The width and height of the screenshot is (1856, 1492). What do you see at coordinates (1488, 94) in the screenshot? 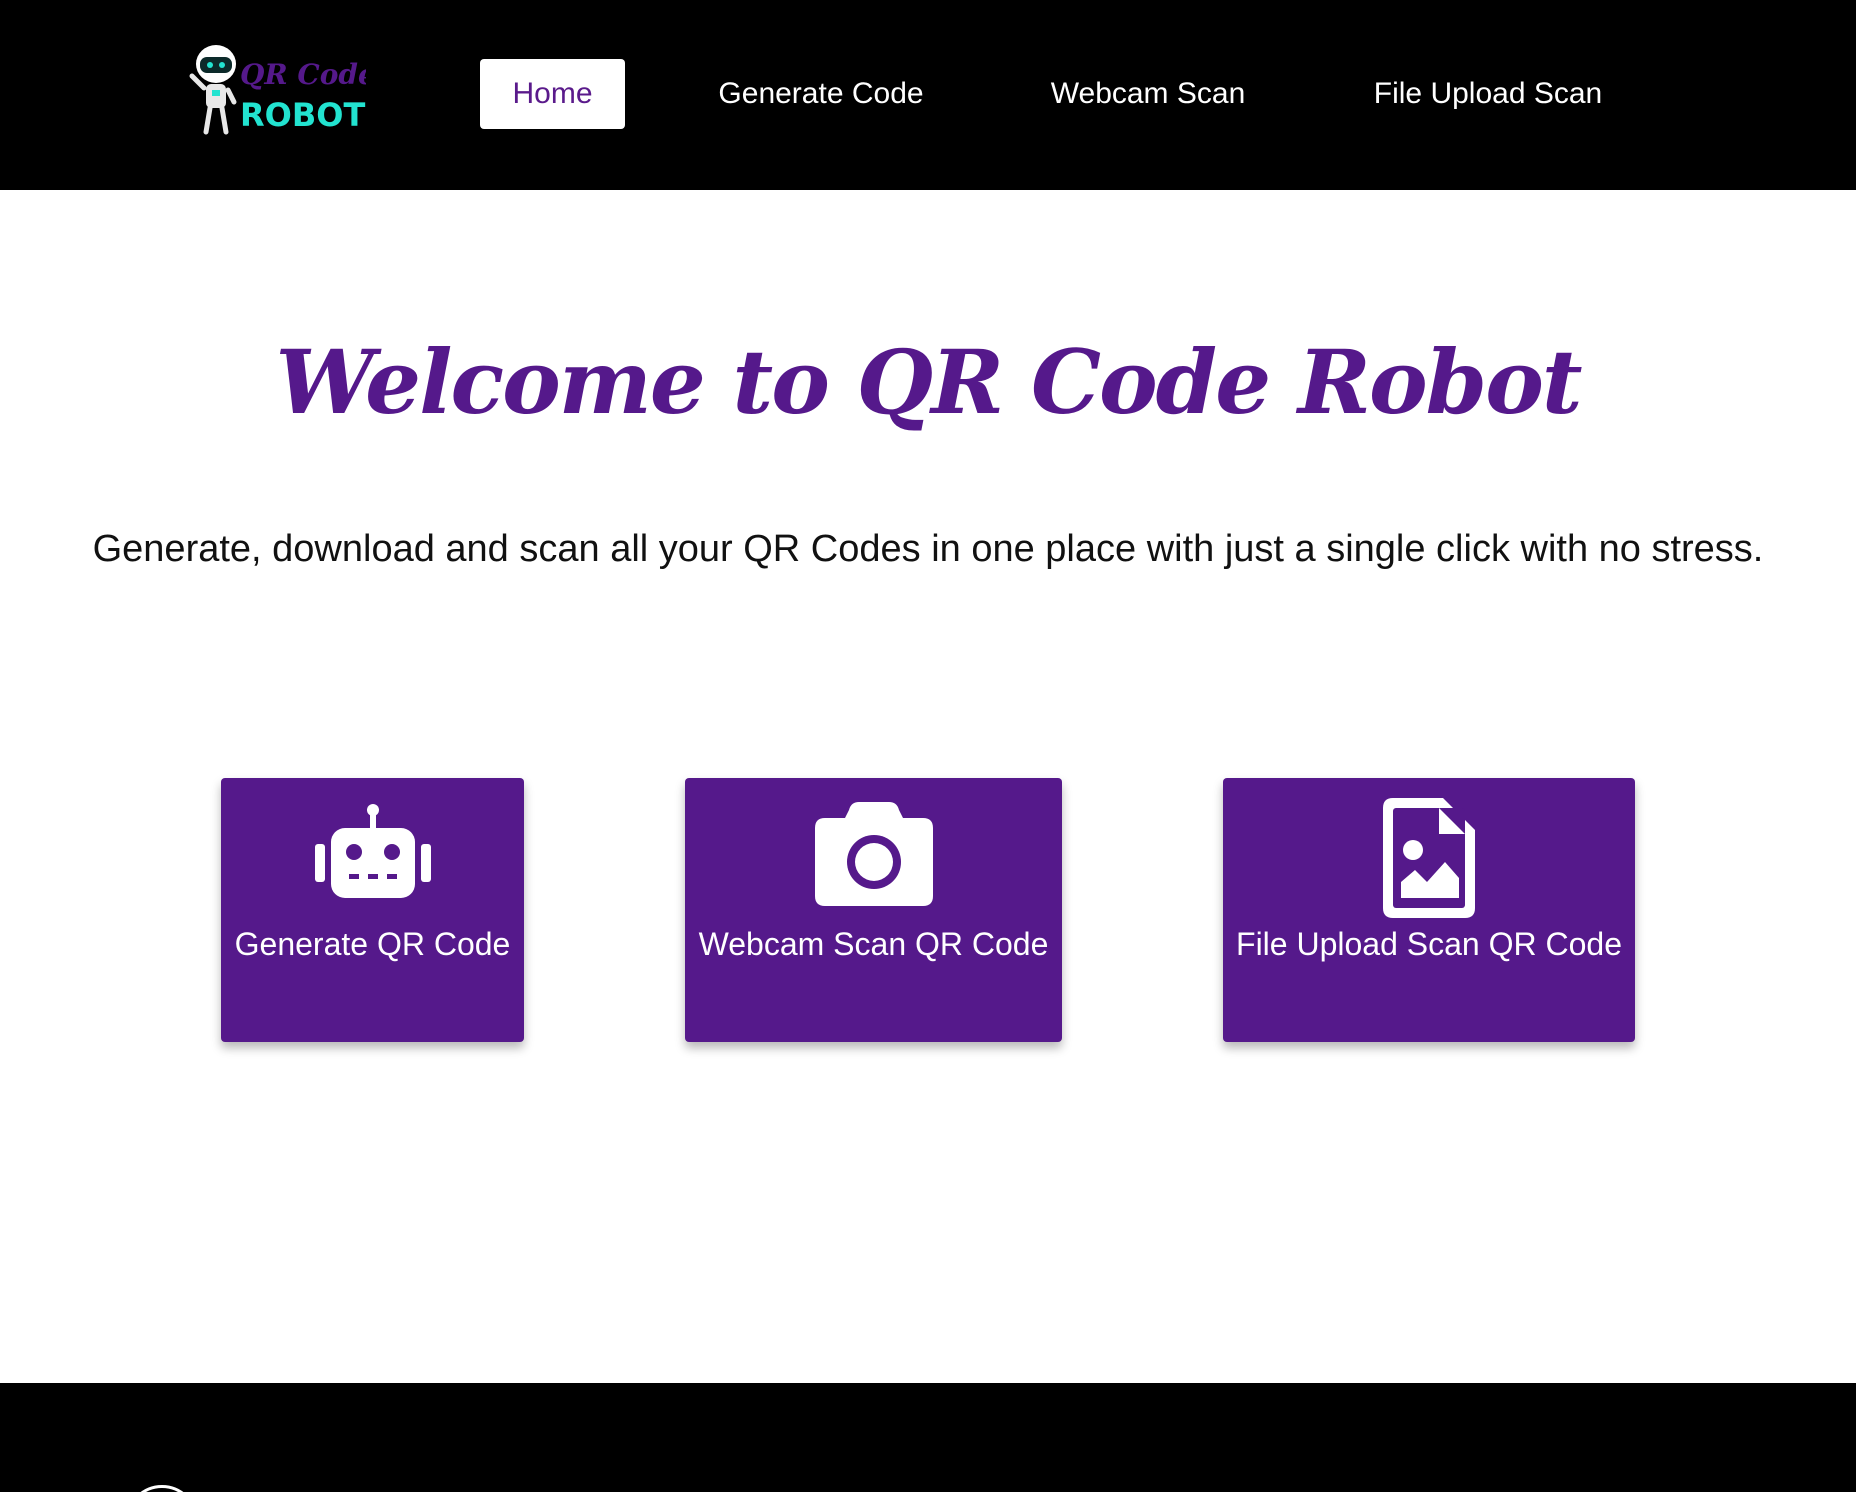
I see `nav-file-upload-scan: File Upload Scan` at bounding box center [1488, 94].